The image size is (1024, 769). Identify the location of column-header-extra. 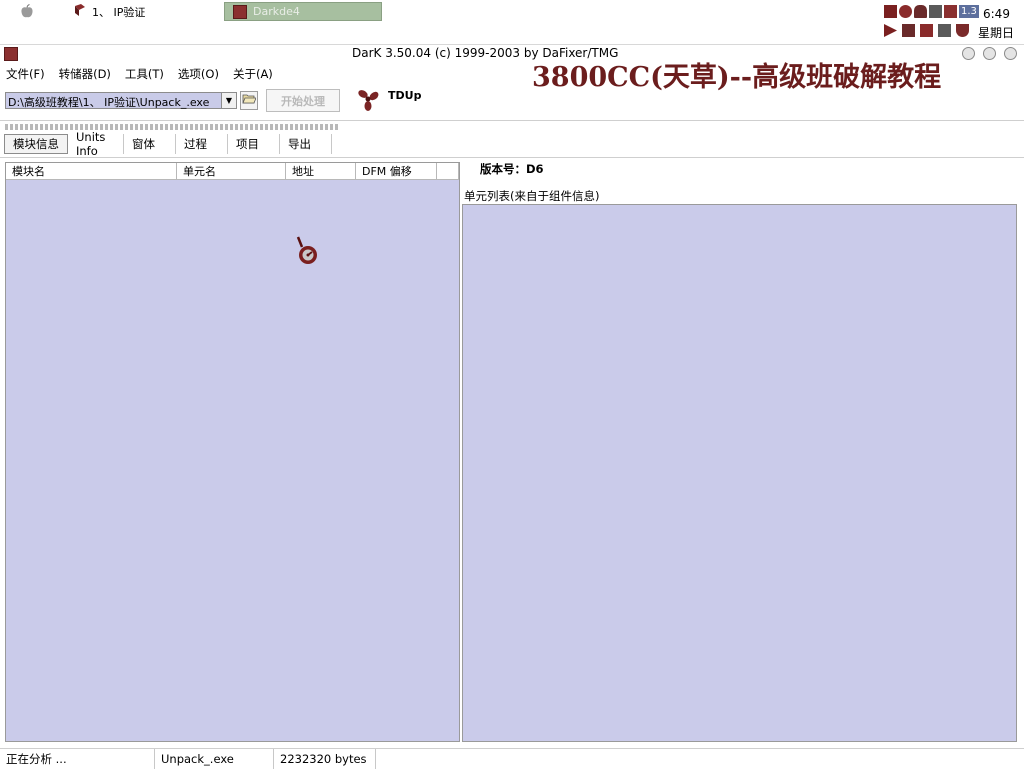
(448, 171).